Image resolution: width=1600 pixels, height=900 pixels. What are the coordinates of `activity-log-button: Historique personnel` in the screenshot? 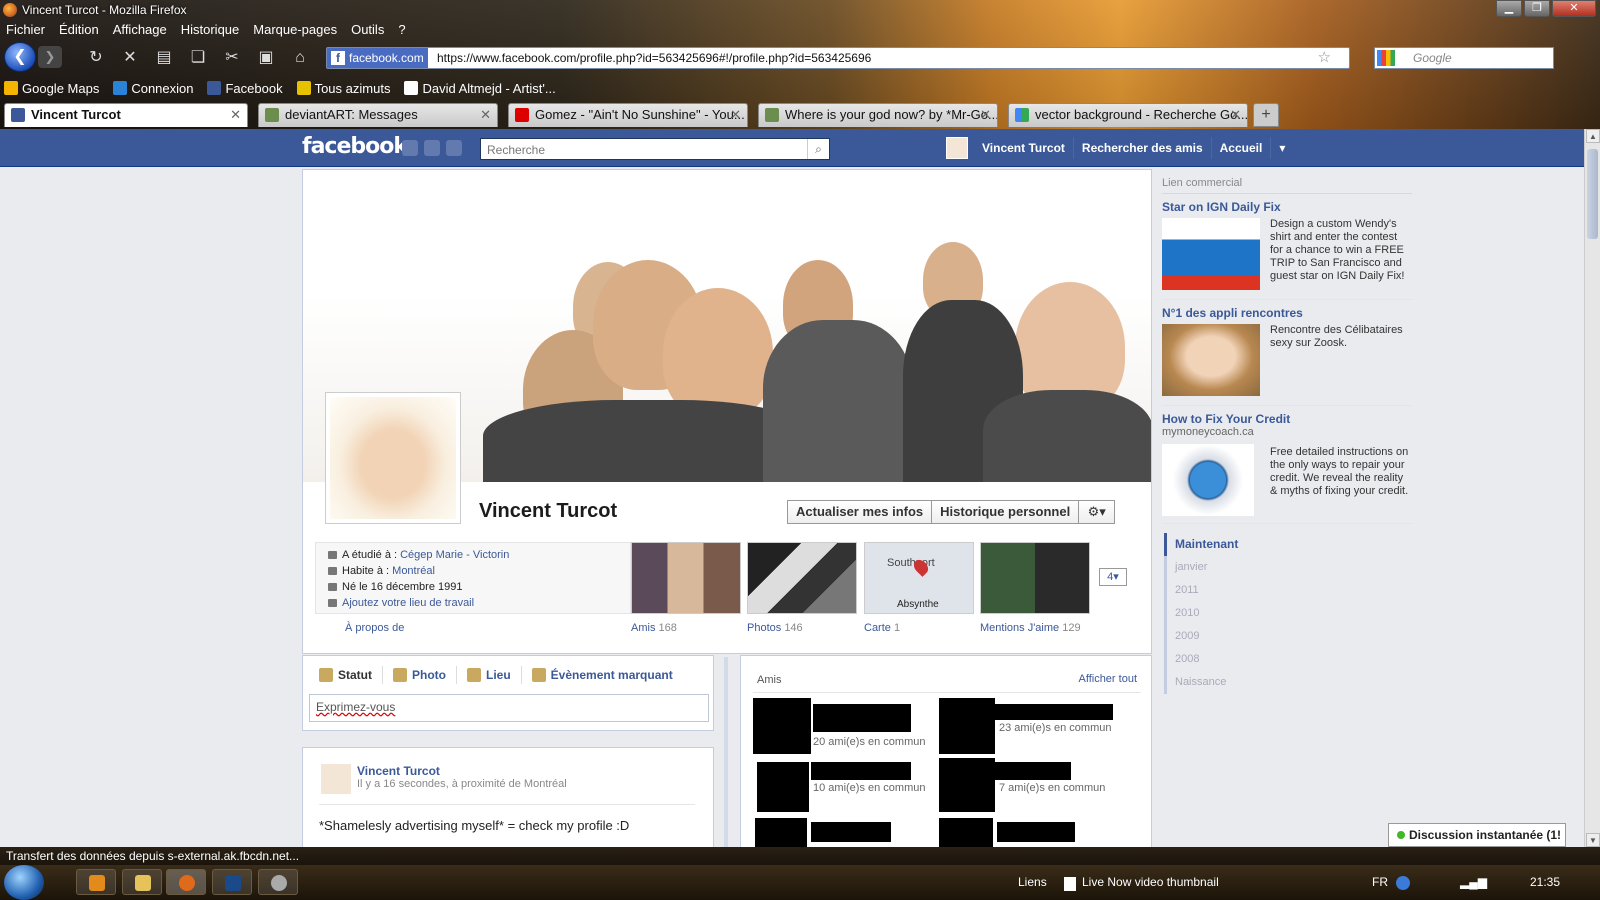 It's located at (1006, 512).